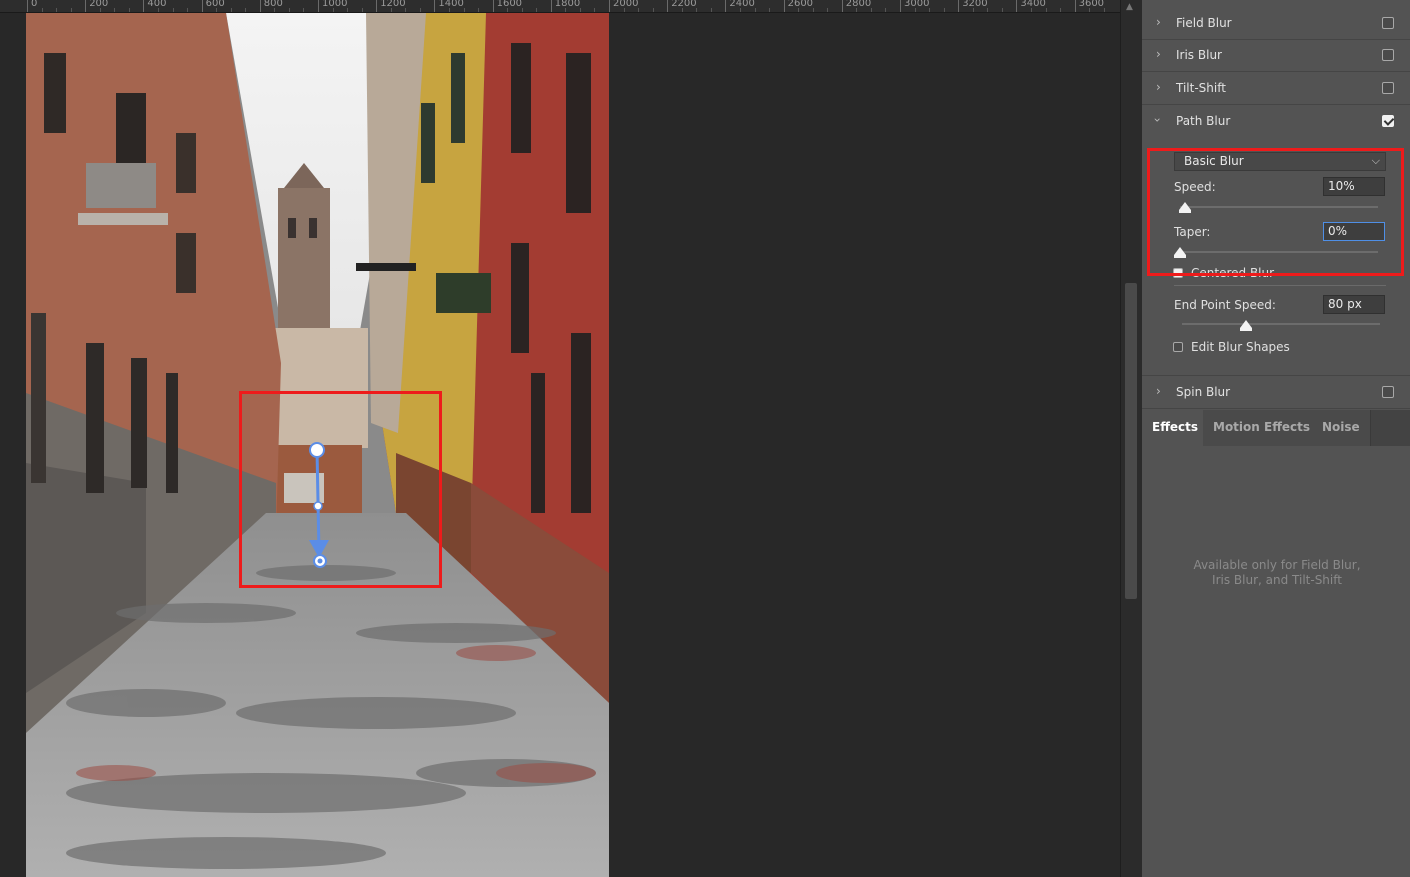 This screenshot has width=1410, height=877. Describe the element at coordinates (567, 4) in the screenshot. I see `ruler-tick-label: 1800` at that location.